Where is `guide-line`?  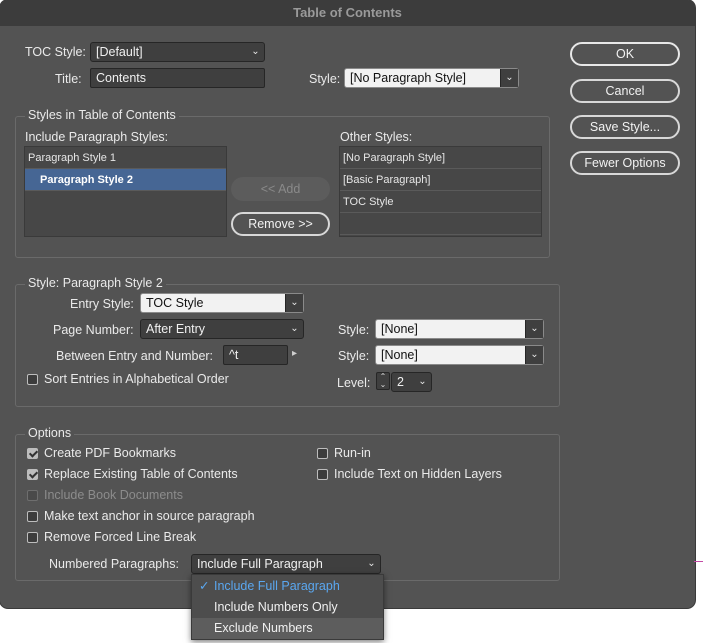
guide-line is located at coordinates (698, 561).